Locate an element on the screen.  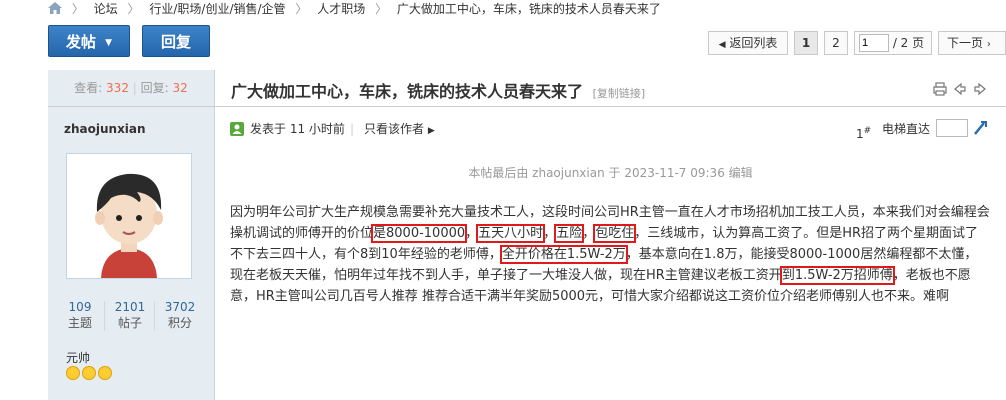
points-label: 积分 is located at coordinates (179, 323).